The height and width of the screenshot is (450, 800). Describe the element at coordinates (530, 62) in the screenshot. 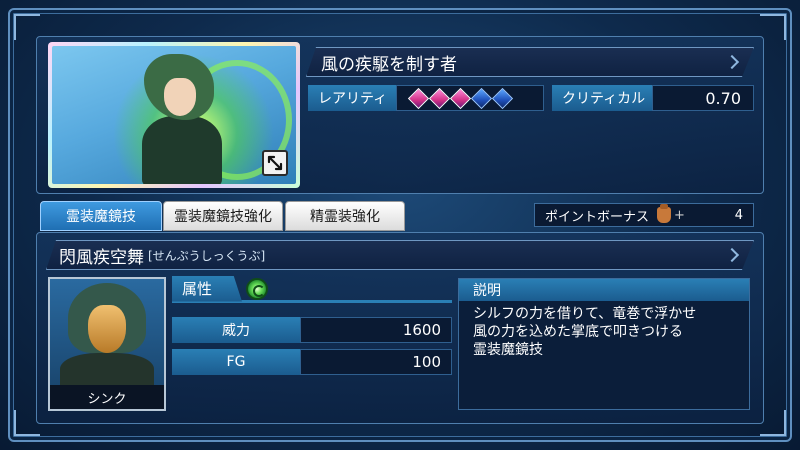

I see `skill-title-bar: 風の疾駆を制す者` at that location.